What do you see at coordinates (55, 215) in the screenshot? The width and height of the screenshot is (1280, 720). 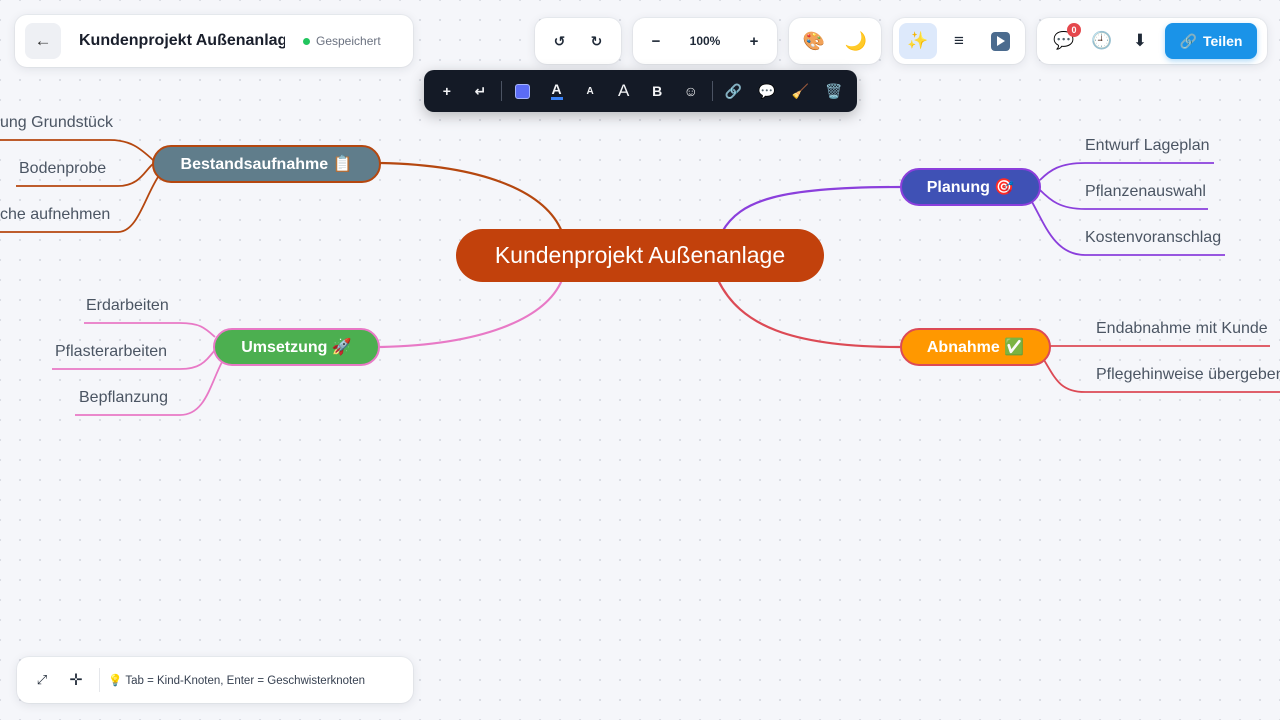 I see `leaf-node: che aufnehmen` at bounding box center [55, 215].